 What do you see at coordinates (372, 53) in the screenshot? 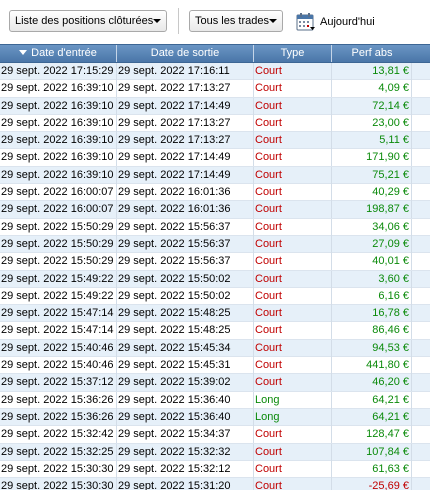
I see `column-header-perf: Perf abs` at bounding box center [372, 53].